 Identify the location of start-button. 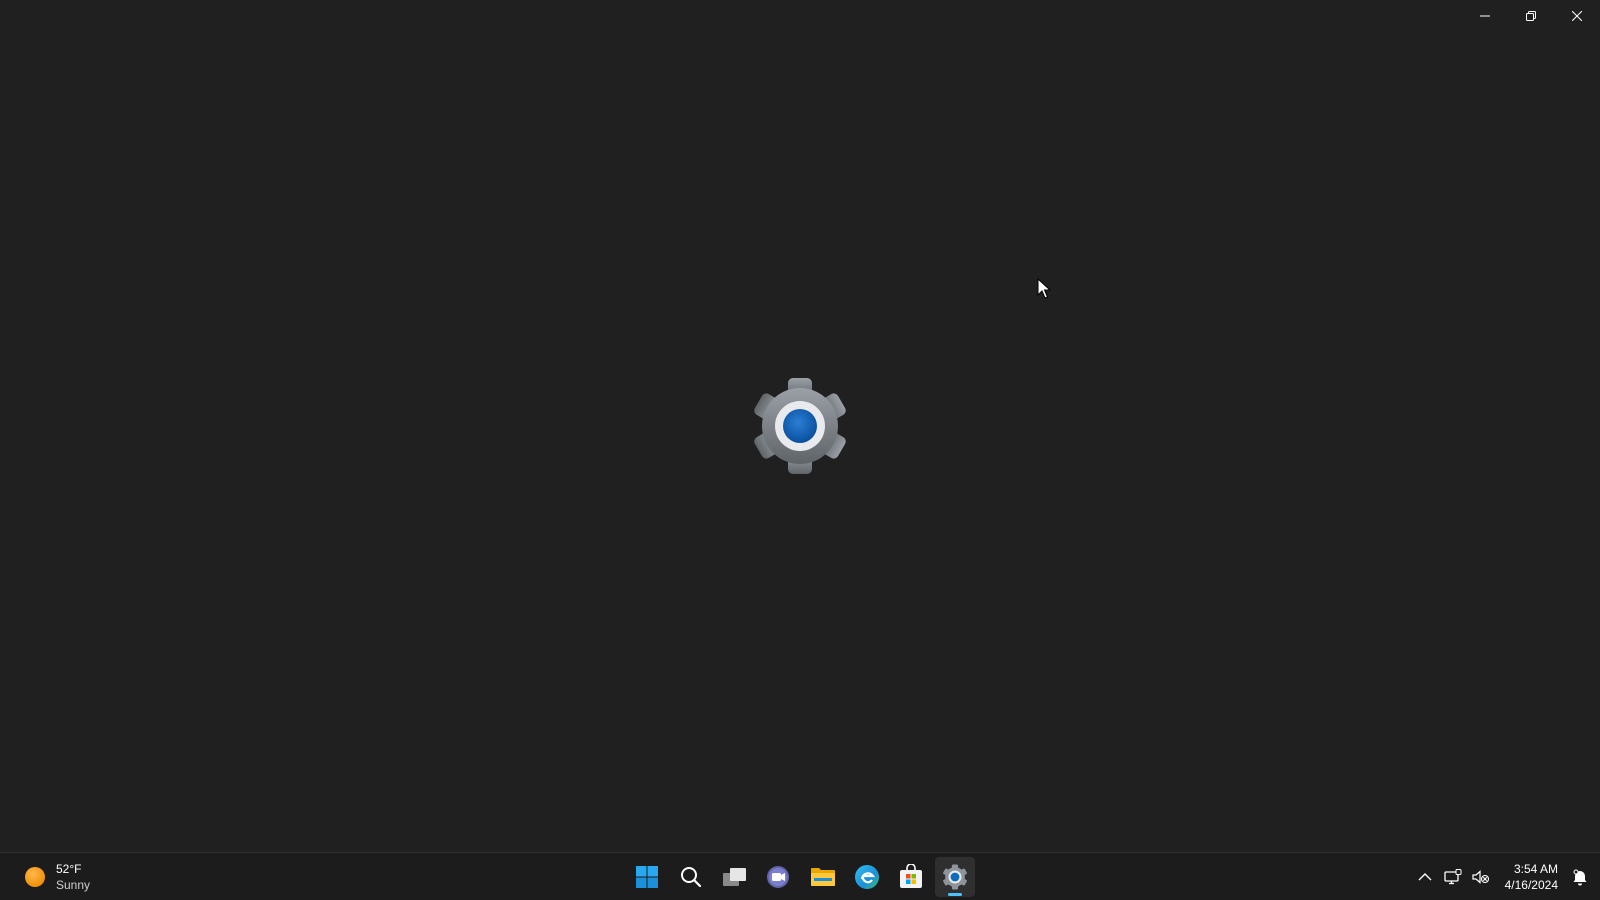
(647, 877).